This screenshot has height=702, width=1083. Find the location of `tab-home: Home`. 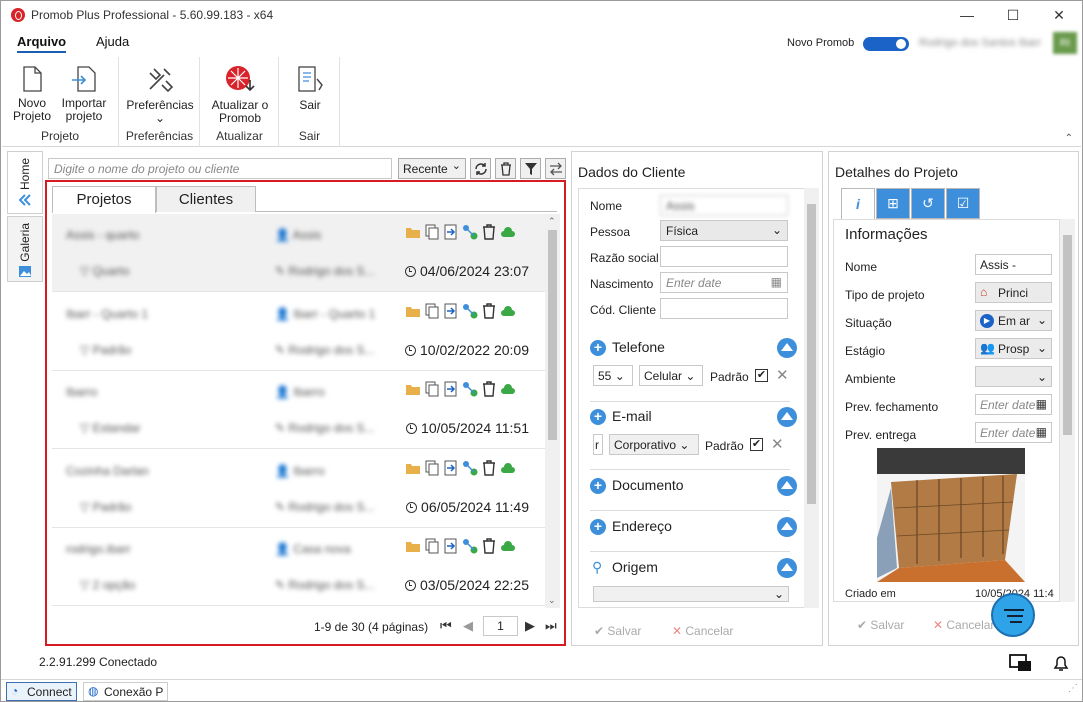

tab-home: Home is located at coordinates (25, 182).